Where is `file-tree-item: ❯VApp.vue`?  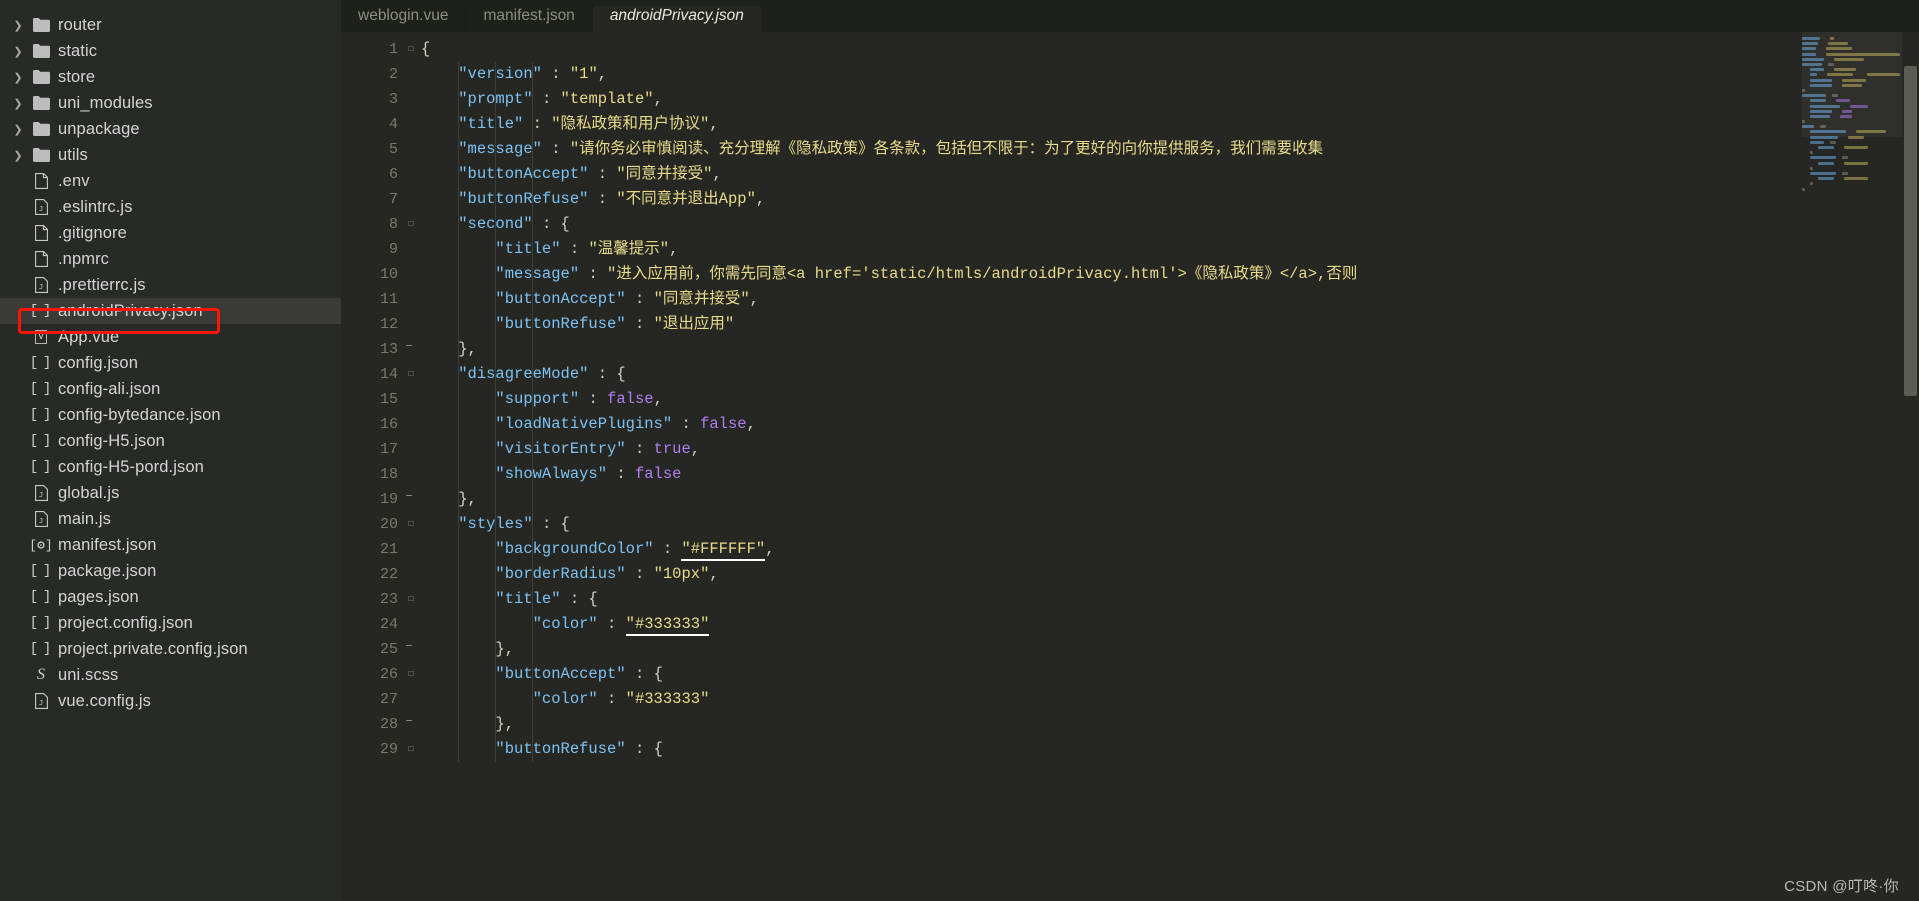
file-tree-item: ❯VApp.vue is located at coordinates (170, 337).